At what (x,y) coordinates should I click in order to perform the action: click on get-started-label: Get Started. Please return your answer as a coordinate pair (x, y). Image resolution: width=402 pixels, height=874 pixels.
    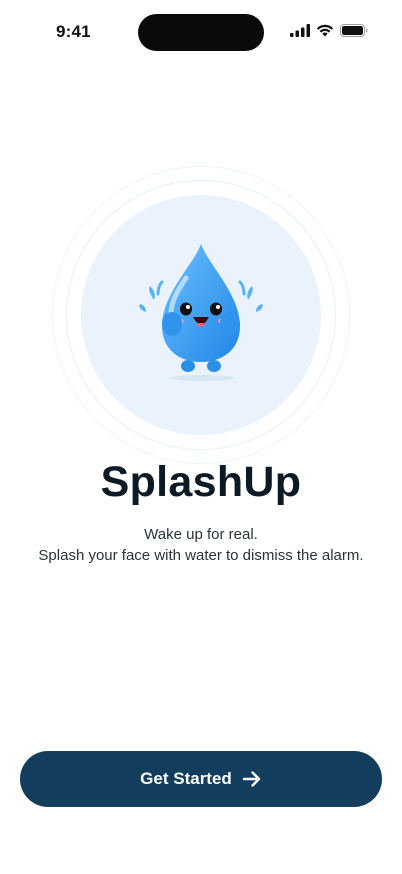
    Looking at the image, I should click on (186, 778).